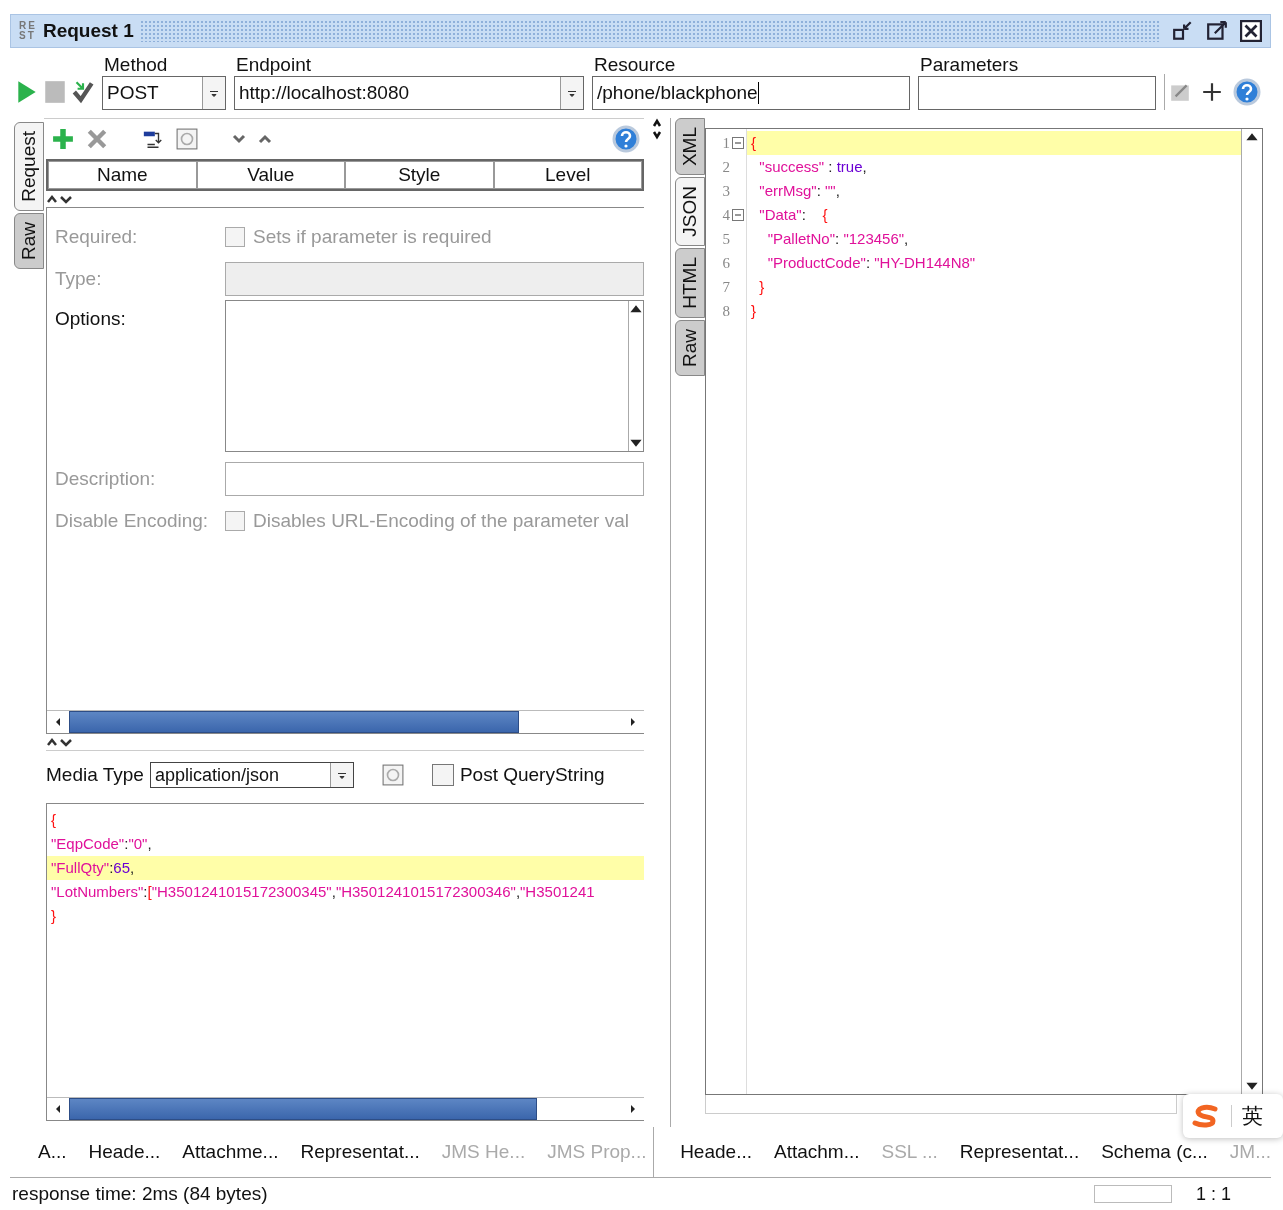 Image resolution: width=1283 pixels, height=1210 pixels. Describe the element at coordinates (799, 191) in the screenshot. I see `code-line: "errMsg": "",` at that location.